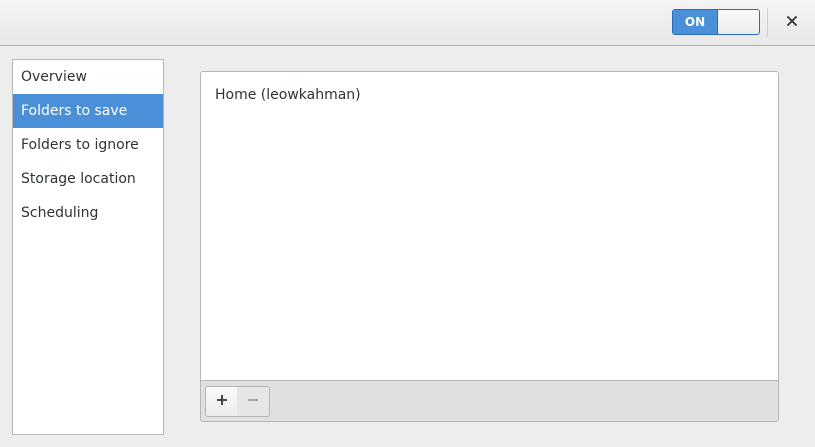 Image resolution: width=815 pixels, height=447 pixels. What do you see at coordinates (88, 213) in the screenshot?
I see `sidebar-item-scheduling: Scheduling` at bounding box center [88, 213].